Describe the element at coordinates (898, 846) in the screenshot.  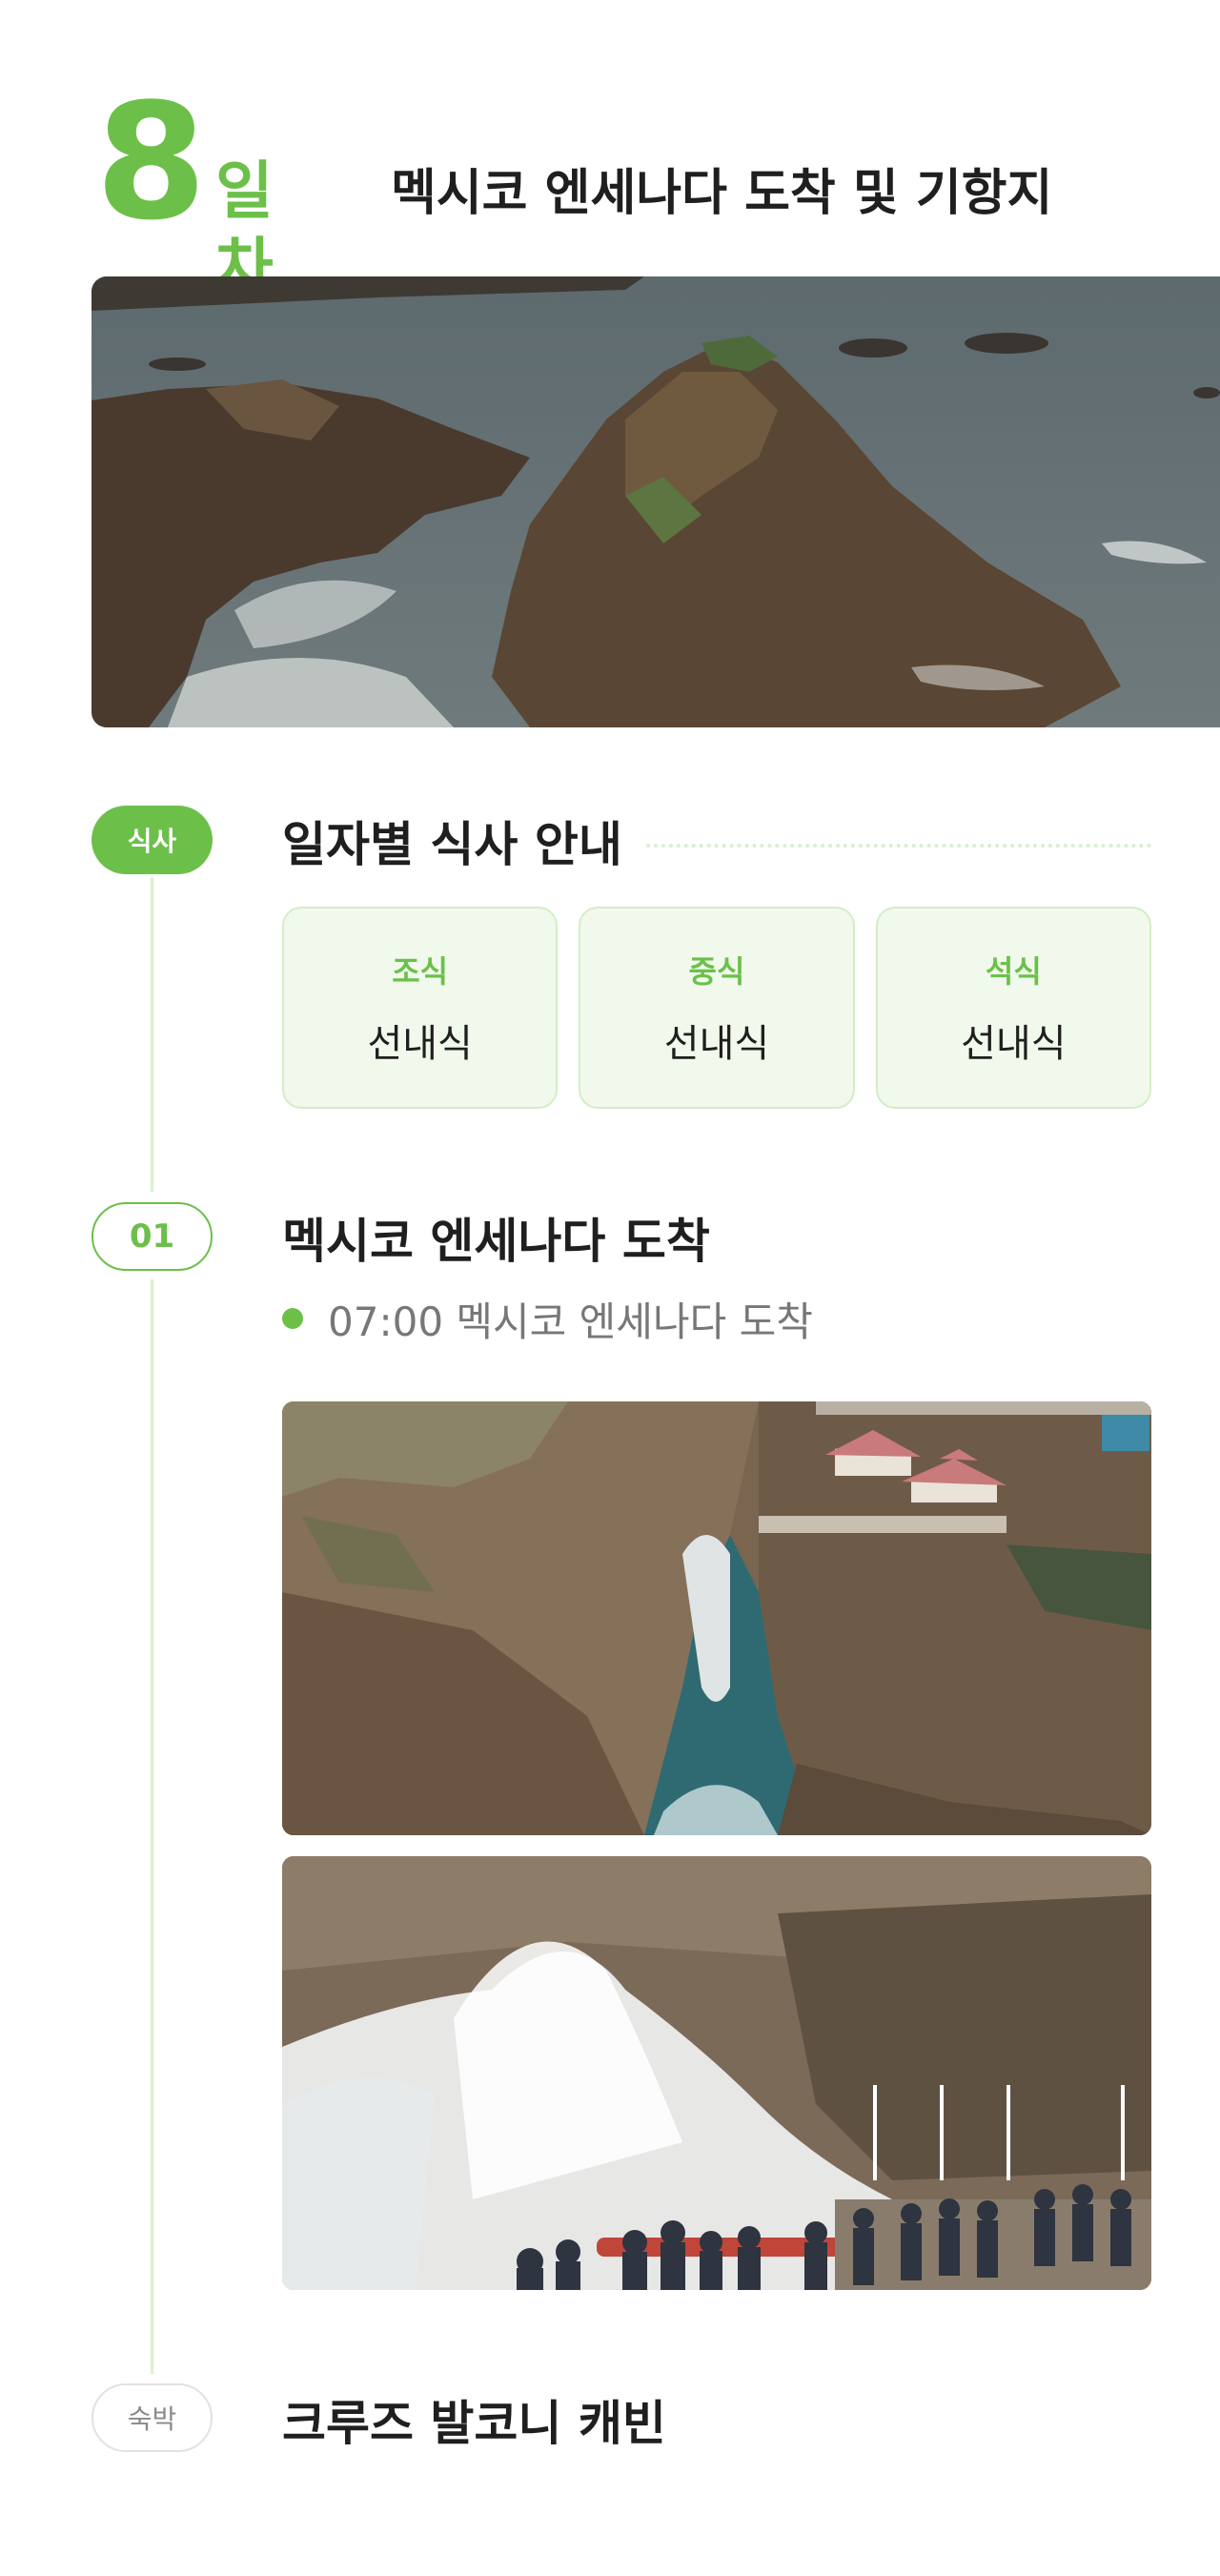
I see `dotted-divider` at that location.